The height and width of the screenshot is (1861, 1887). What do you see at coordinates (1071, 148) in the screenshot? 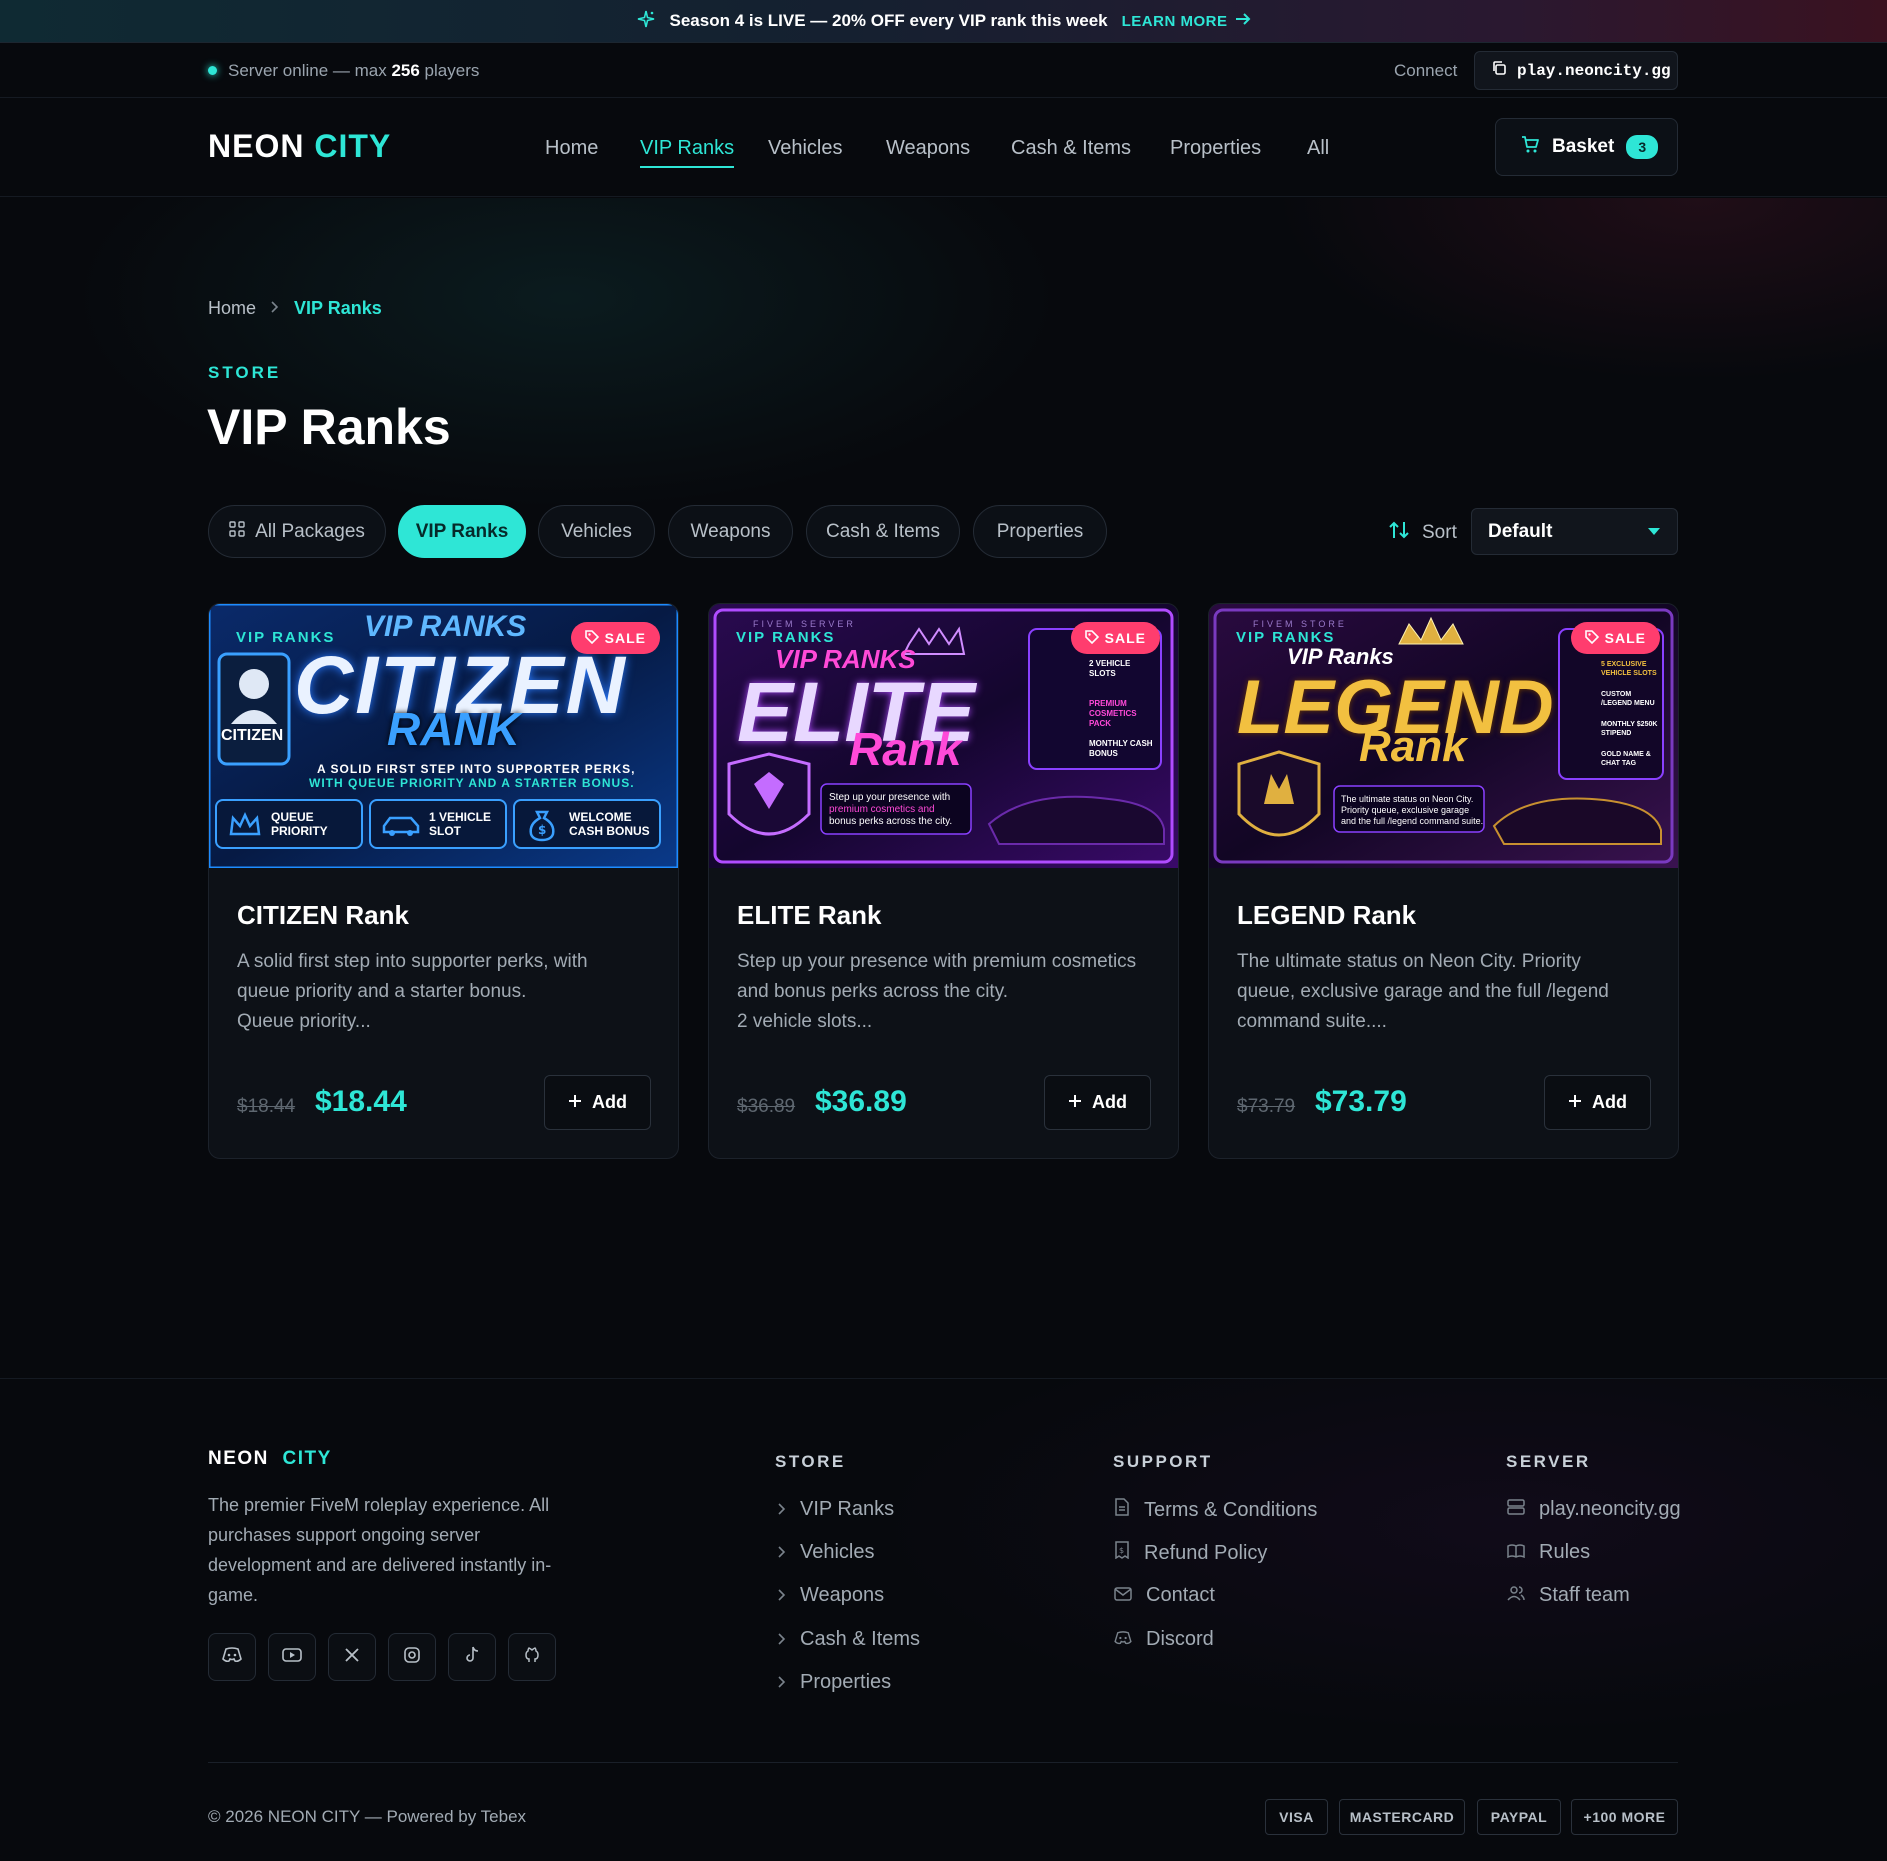
I see `nav-cash-items: Cash & Items` at bounding box center [1071, 148].